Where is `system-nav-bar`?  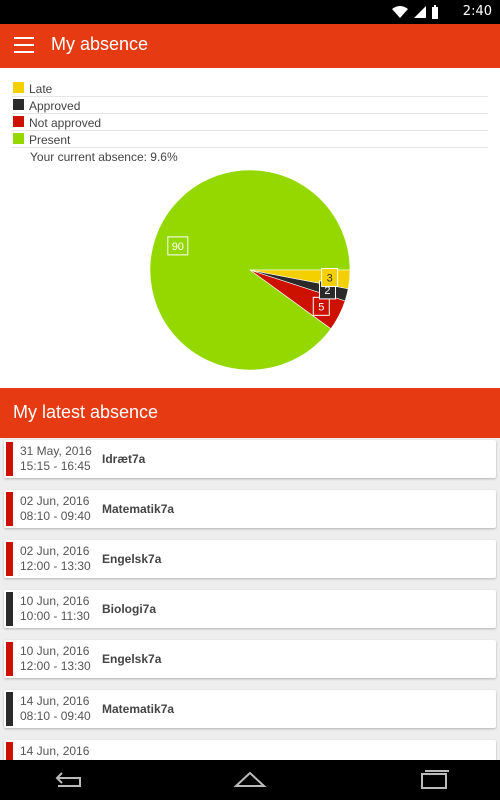 system-nav-bar is located at coordinates (250, 780).